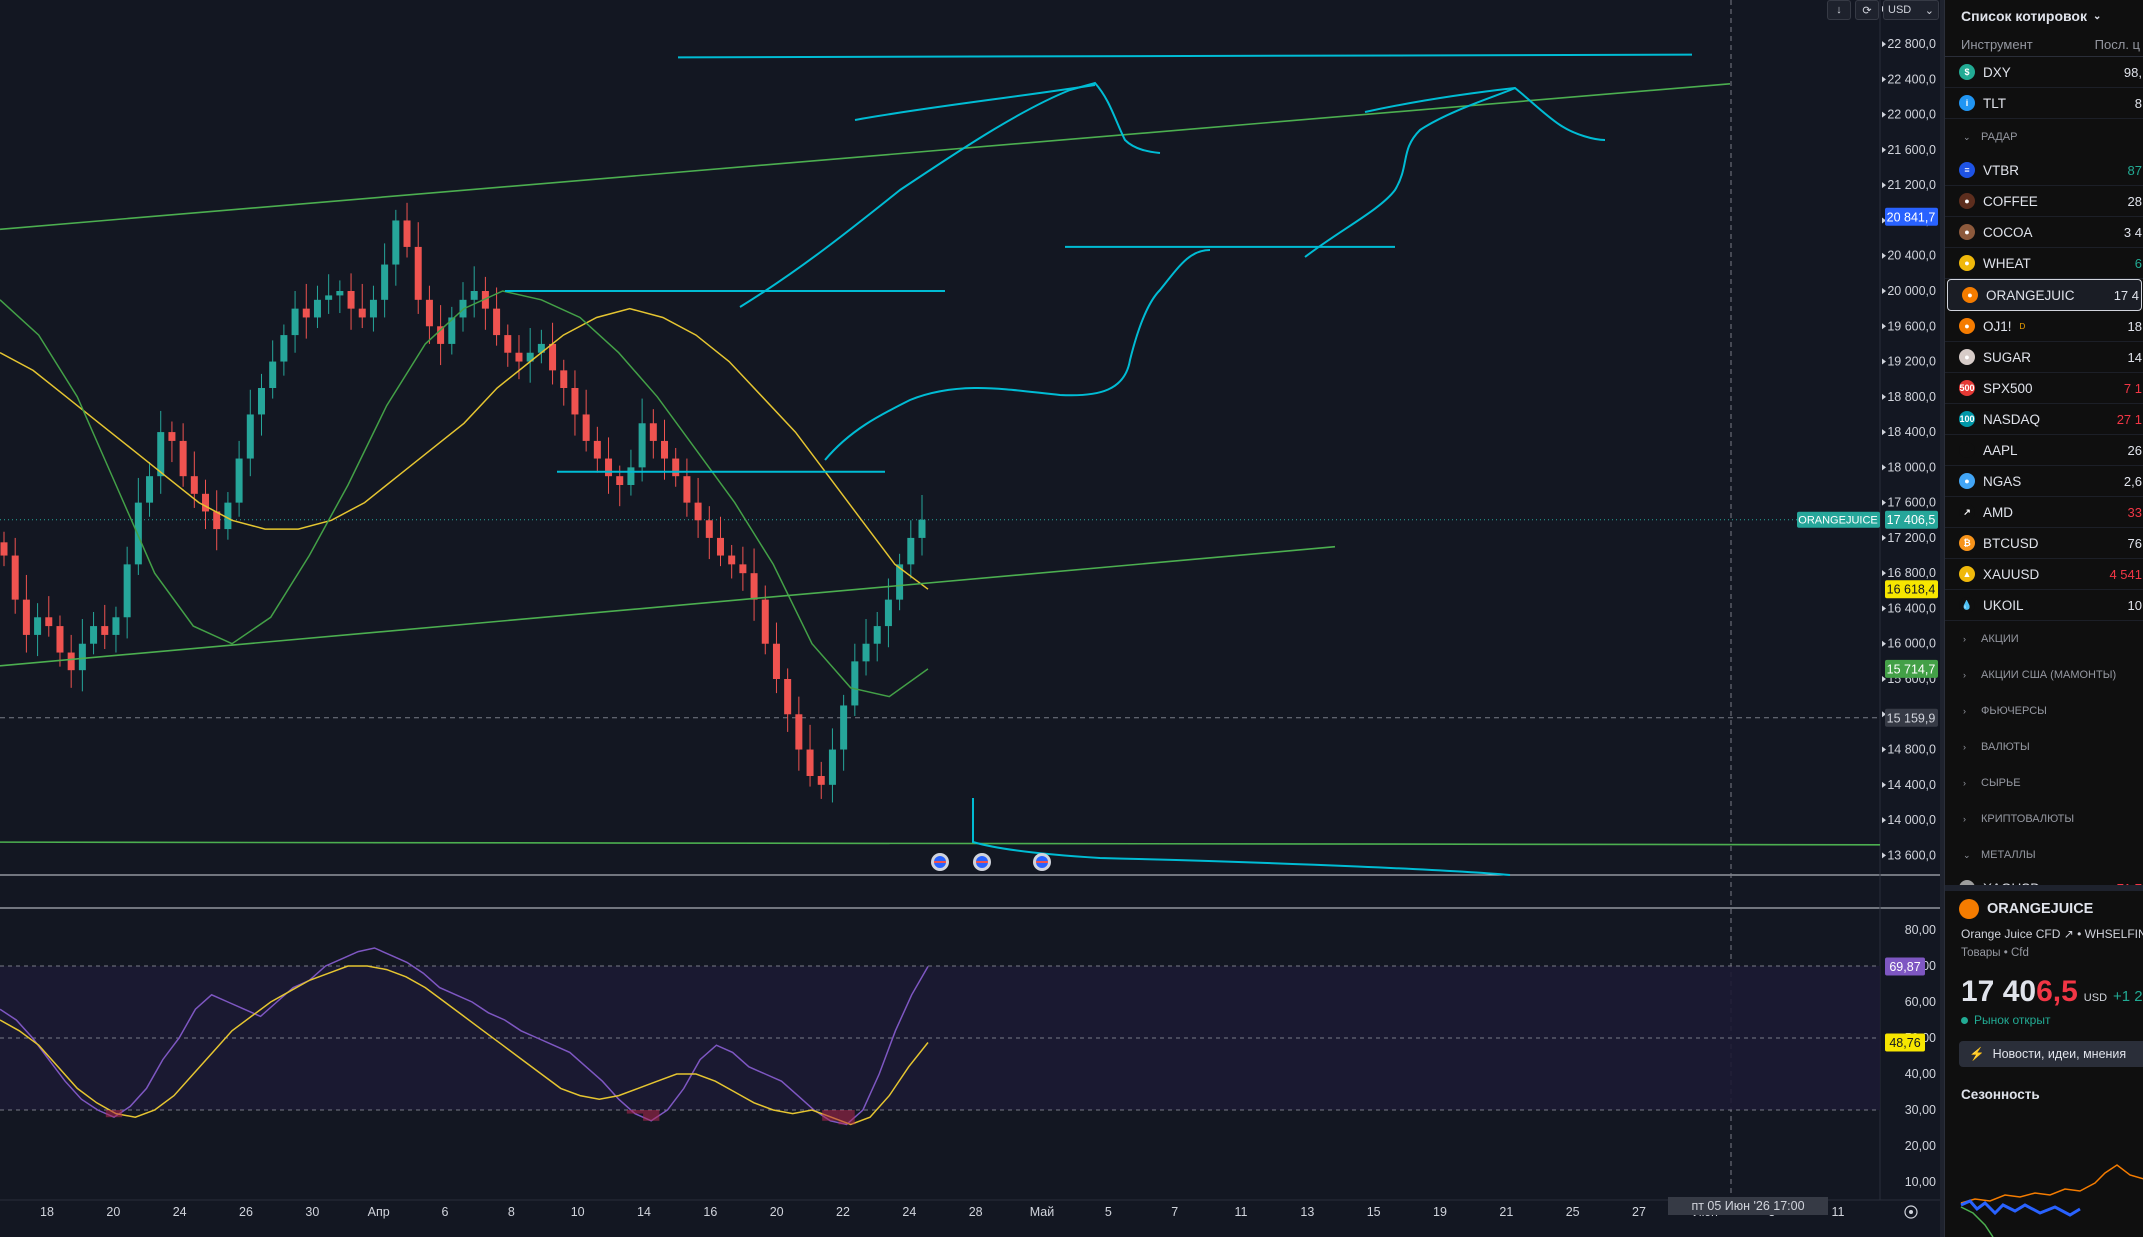 This screenshot has width=2143, height=1237. What do you see at coordinates (2044, 232) in the screenshot?
I see `list-item-cocoa: ● COCOA 3 4` at bounding box center [2044, 232].